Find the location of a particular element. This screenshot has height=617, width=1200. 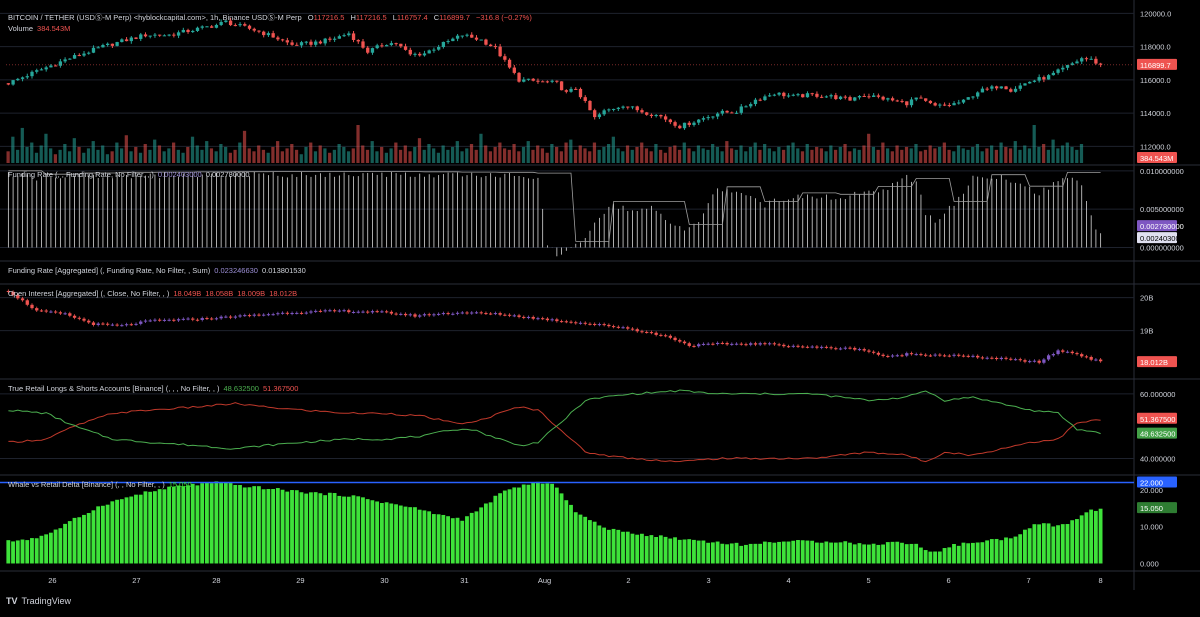

oi-value-1: 18.049B is located at coordinates (187, 293).